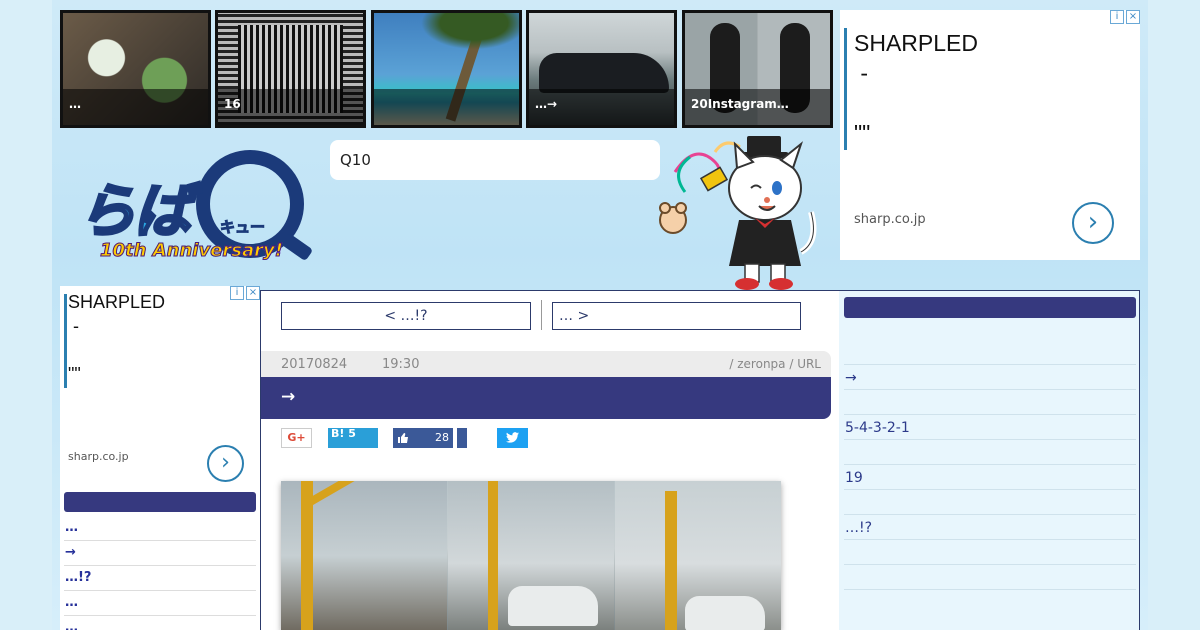 The width and height of the screenshot is (1200, 630). What do you see at coordinates (160, 578) in the screenshot?
I see `left-sidebar-item: …!?` at bounding box center [160, 578].